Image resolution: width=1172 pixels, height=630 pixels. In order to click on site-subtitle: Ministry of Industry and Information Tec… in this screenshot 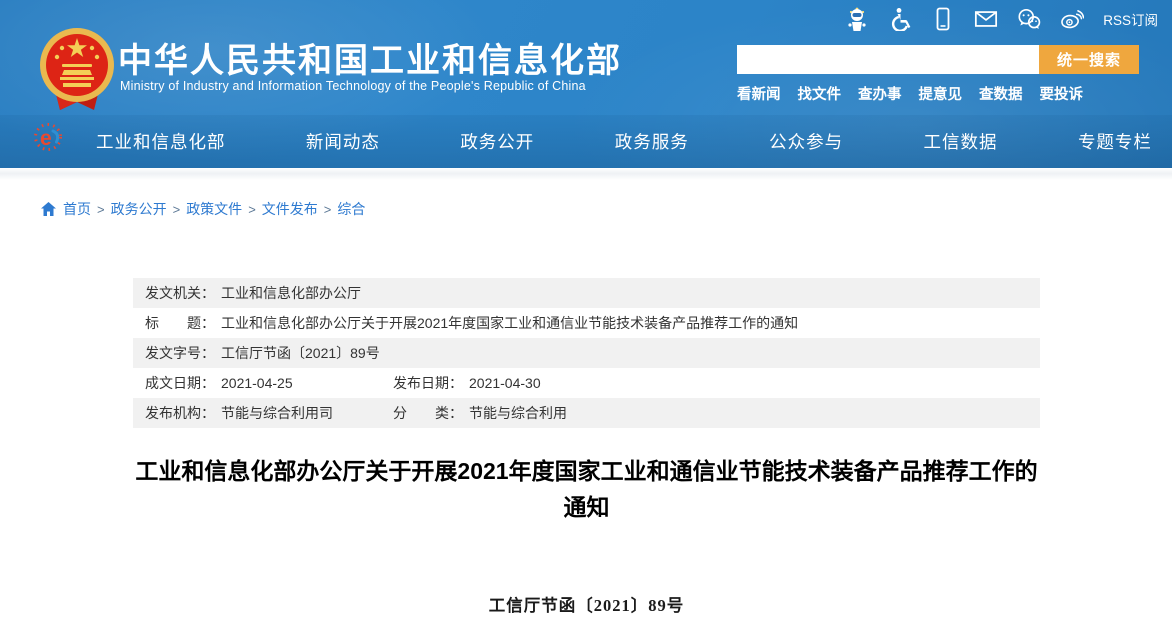, I will do `click(353, 86)`.